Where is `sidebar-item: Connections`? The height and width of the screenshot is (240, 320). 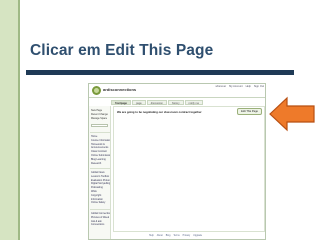
sidebar-item: Connections is located at coordinates (100, 225).